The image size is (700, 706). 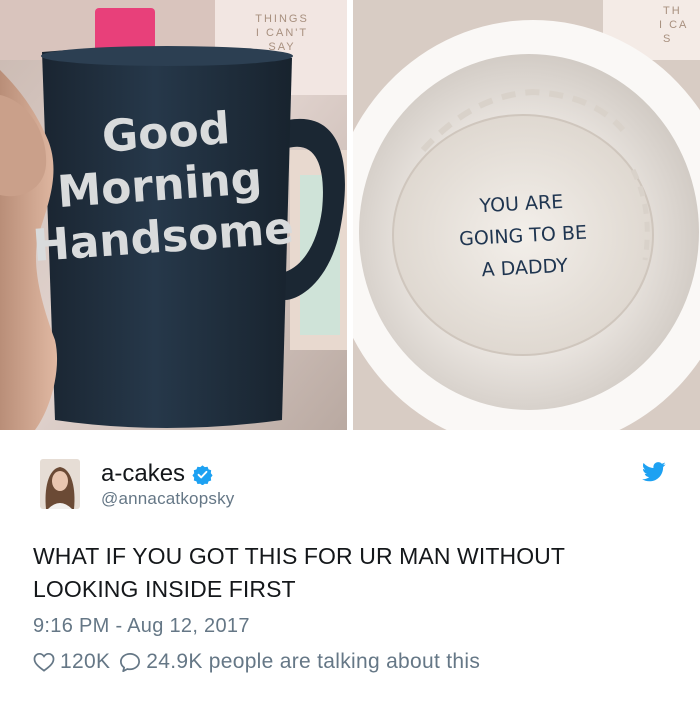 I want to click on user-handle: @annacatkopsky, so click(x=167, y=499).